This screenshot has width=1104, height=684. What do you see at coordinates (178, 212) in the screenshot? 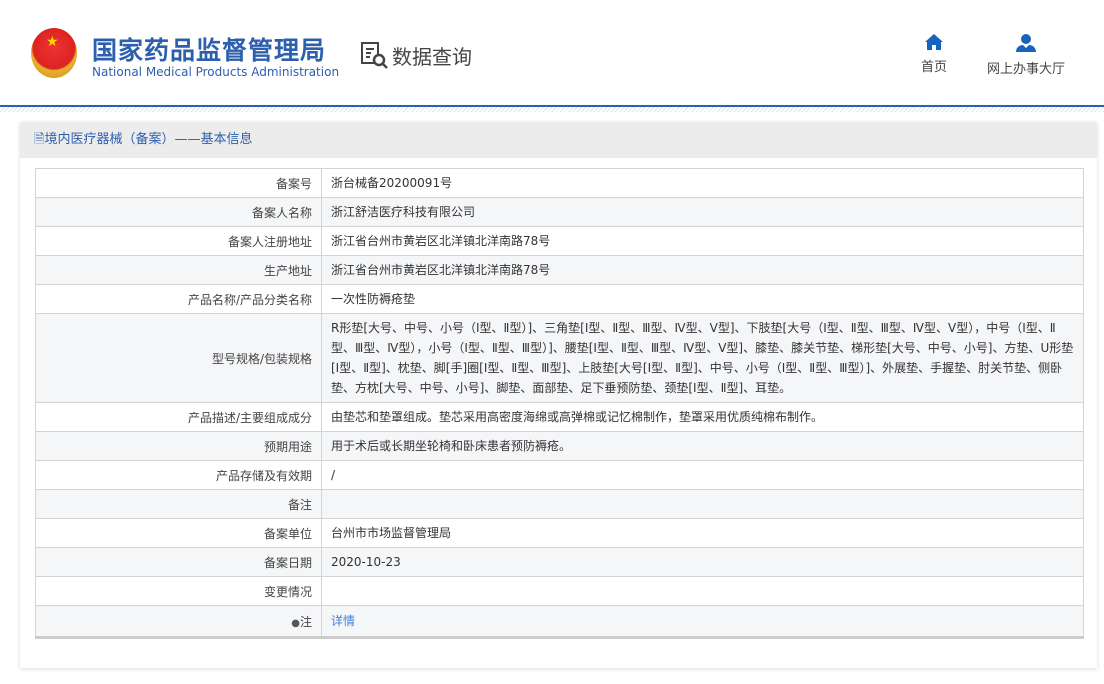
I see `row-label: 备案人名称` at bounding box center [178, 212].